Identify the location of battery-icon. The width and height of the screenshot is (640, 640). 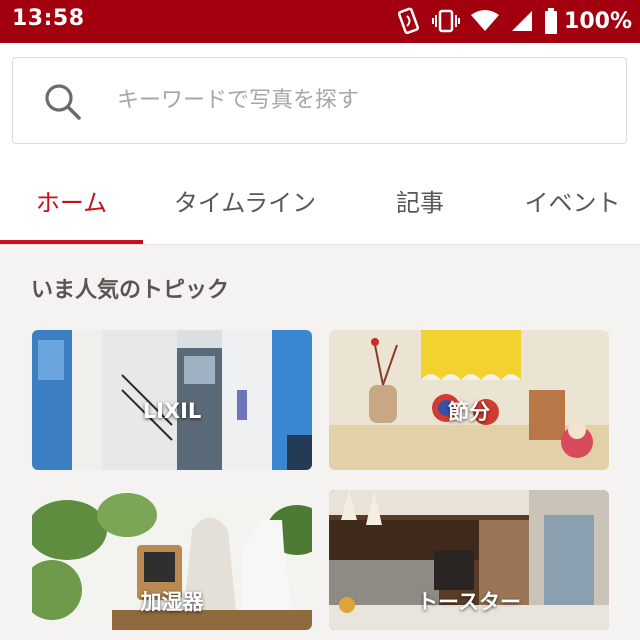
(551, 21).